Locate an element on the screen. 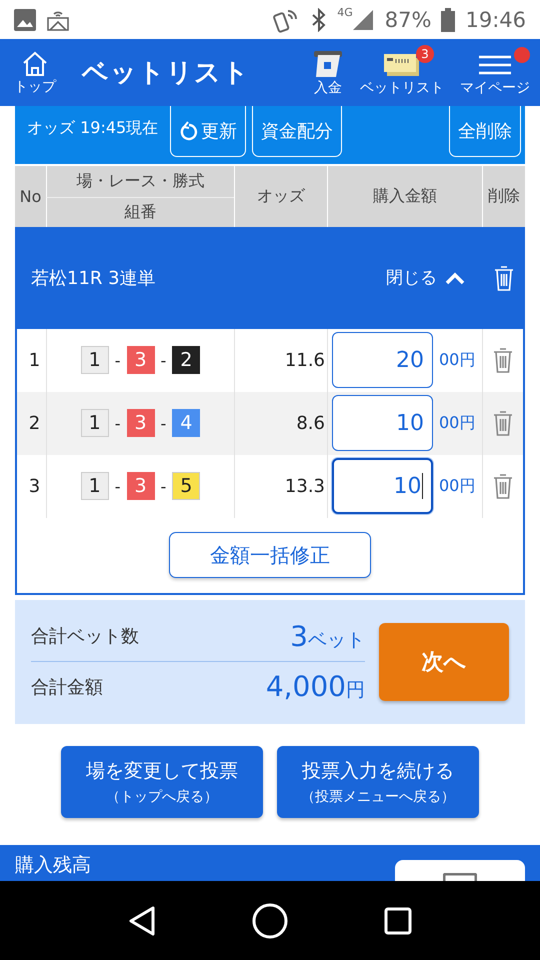 The height and width of the screenshot is (960, 540). image-icon is located at coordinates (25, 19).